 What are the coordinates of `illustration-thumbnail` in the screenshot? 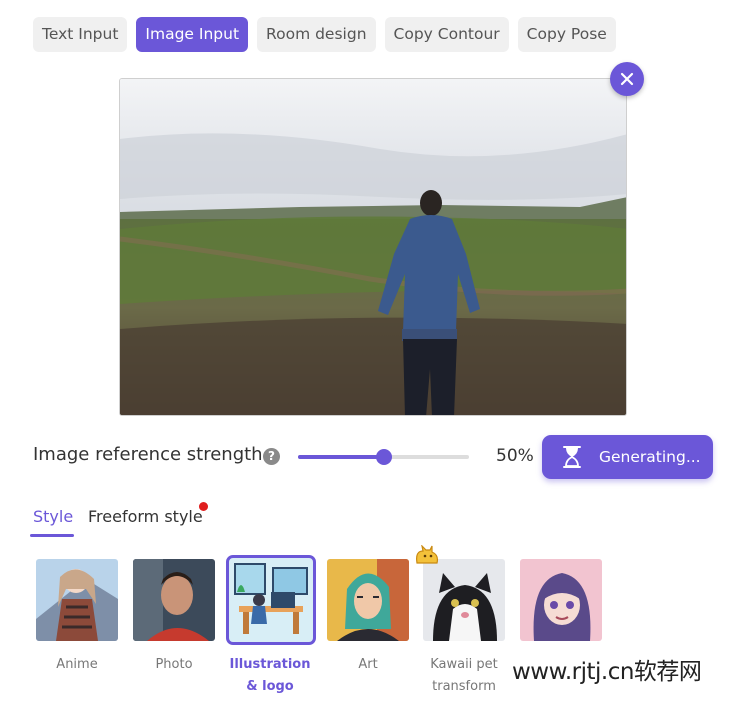 It's located at (271, 600).